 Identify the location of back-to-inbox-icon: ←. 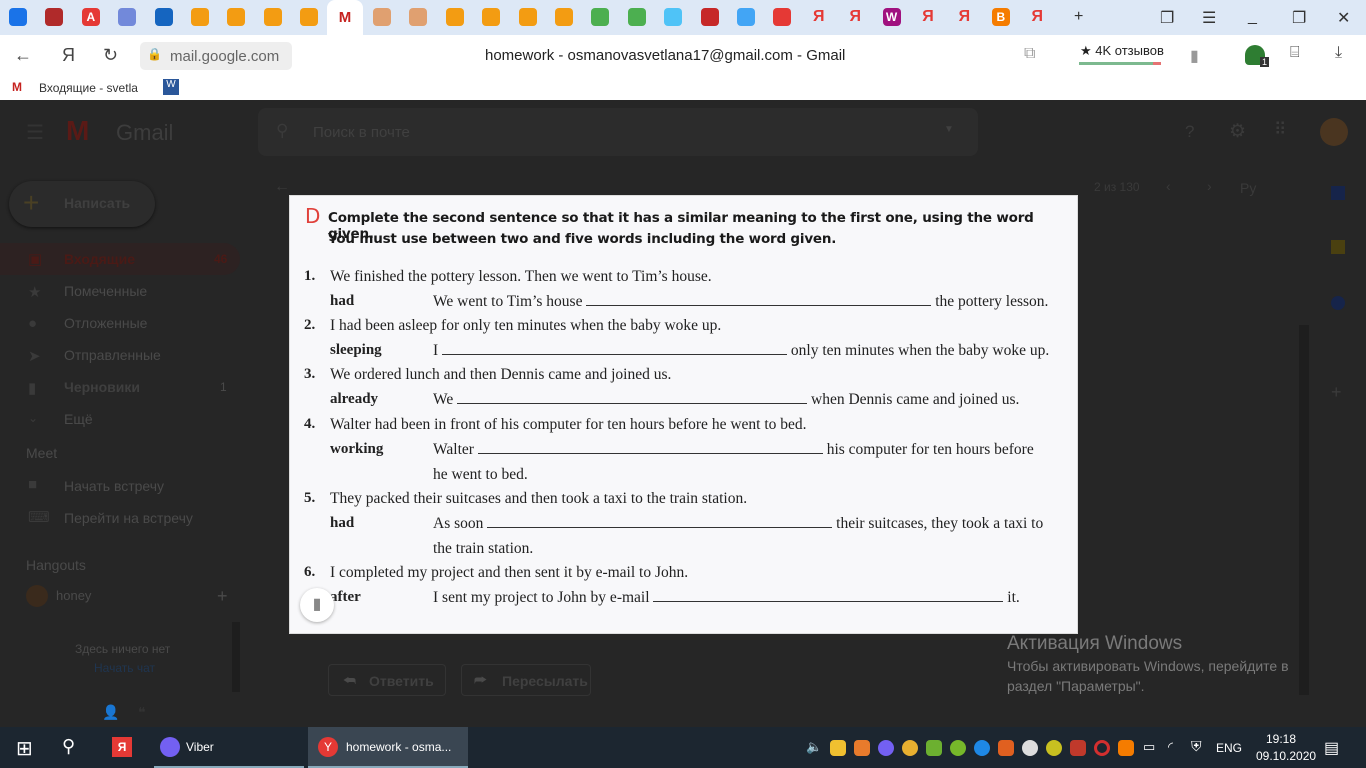
(282, 187).